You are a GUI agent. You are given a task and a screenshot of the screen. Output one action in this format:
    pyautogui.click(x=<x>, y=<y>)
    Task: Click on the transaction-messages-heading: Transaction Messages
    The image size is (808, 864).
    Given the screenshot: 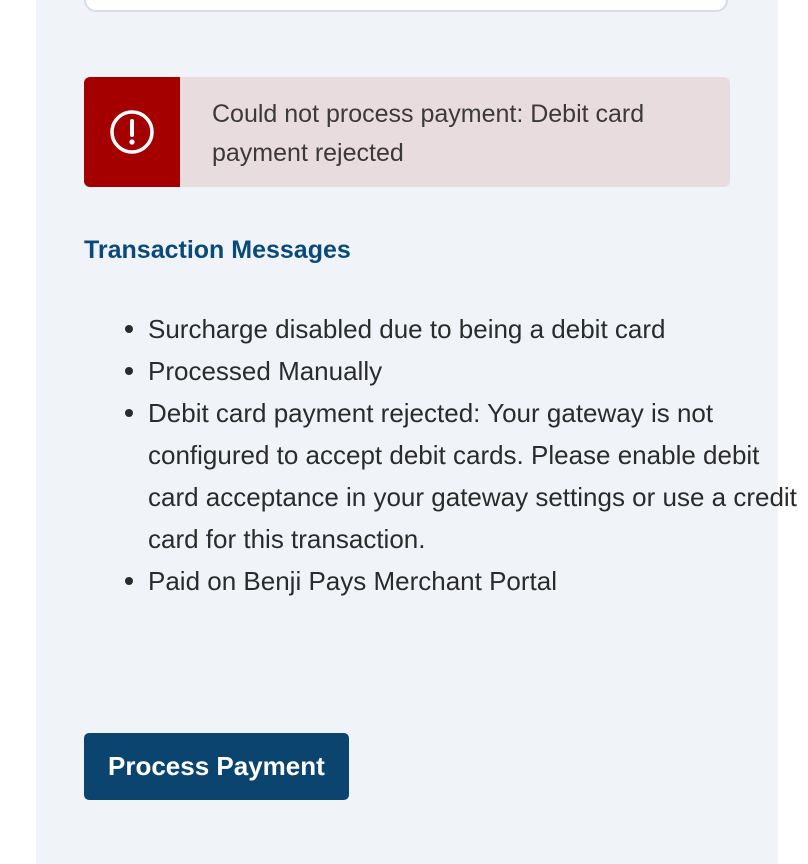 What is the action you would take?
    pyautogui.click(x=217, y=250)
    